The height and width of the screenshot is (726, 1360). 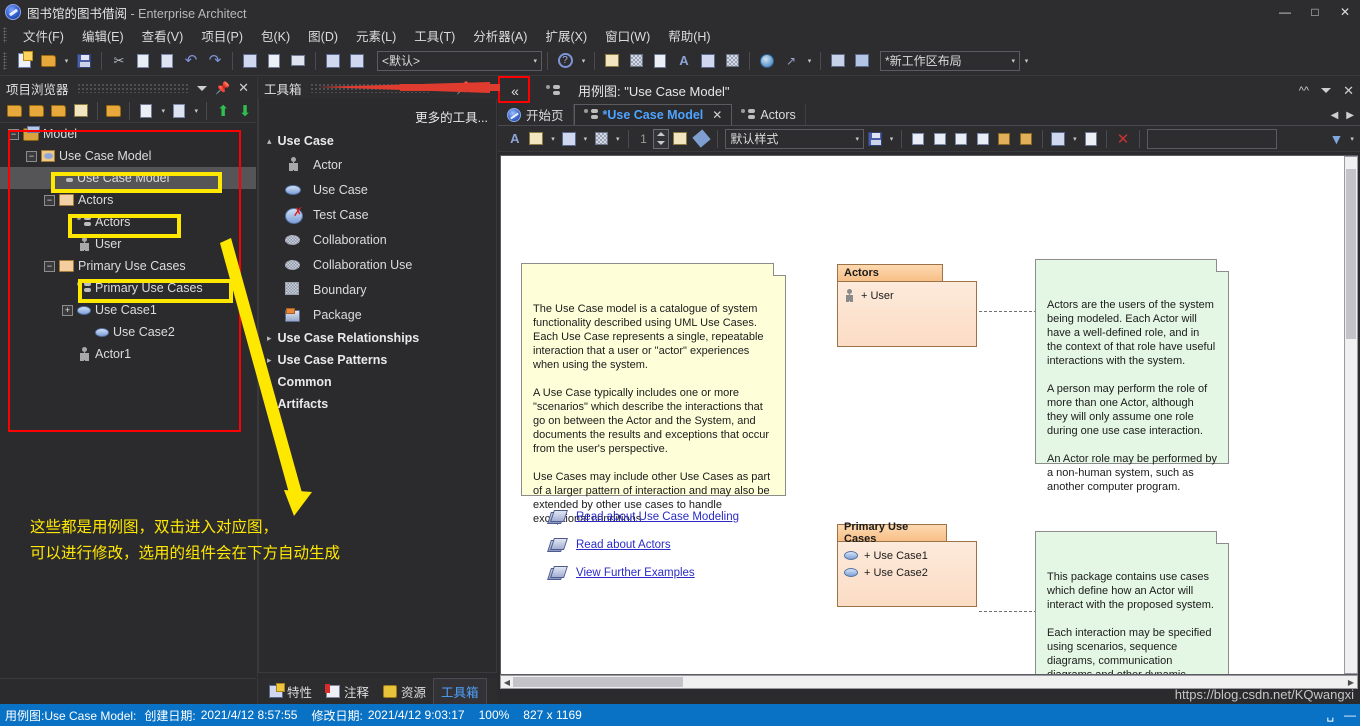 What do you see at coordinates (1058, 139) in the screenshot?
I see `layout-button` at bounding box center [1058, 139].